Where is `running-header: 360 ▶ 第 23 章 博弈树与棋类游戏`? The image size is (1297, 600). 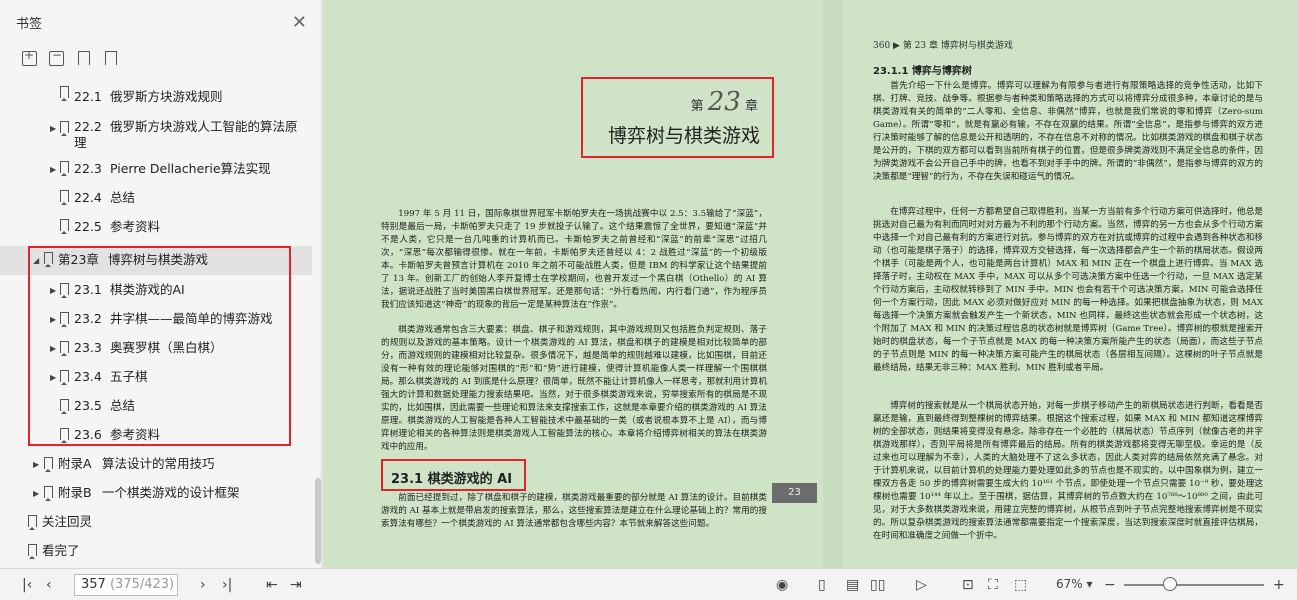 running-header: 360 ▶ 第 23 章 博弈树与棋类游戏 is located at coordinates (943, 46).